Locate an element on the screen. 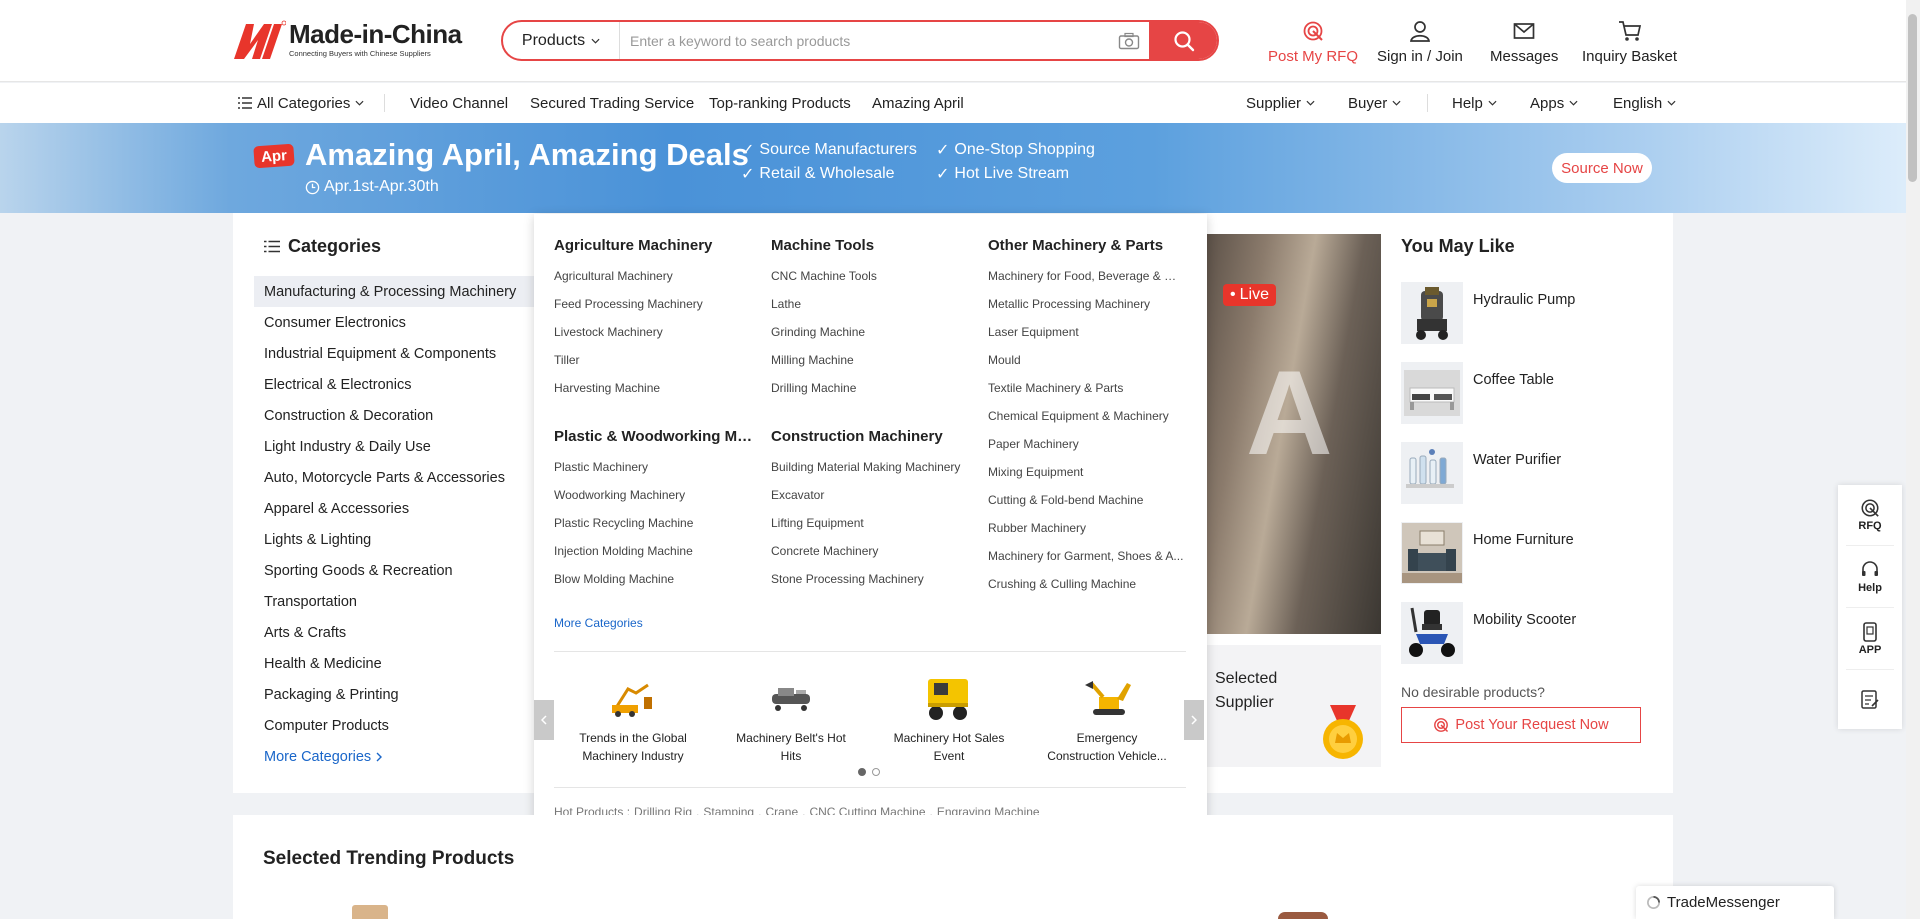 Image resolution: width=1920 pixels, height=919 pixels. subcategory-link: Injection Molding Machine is located at coordinates (654, 551).